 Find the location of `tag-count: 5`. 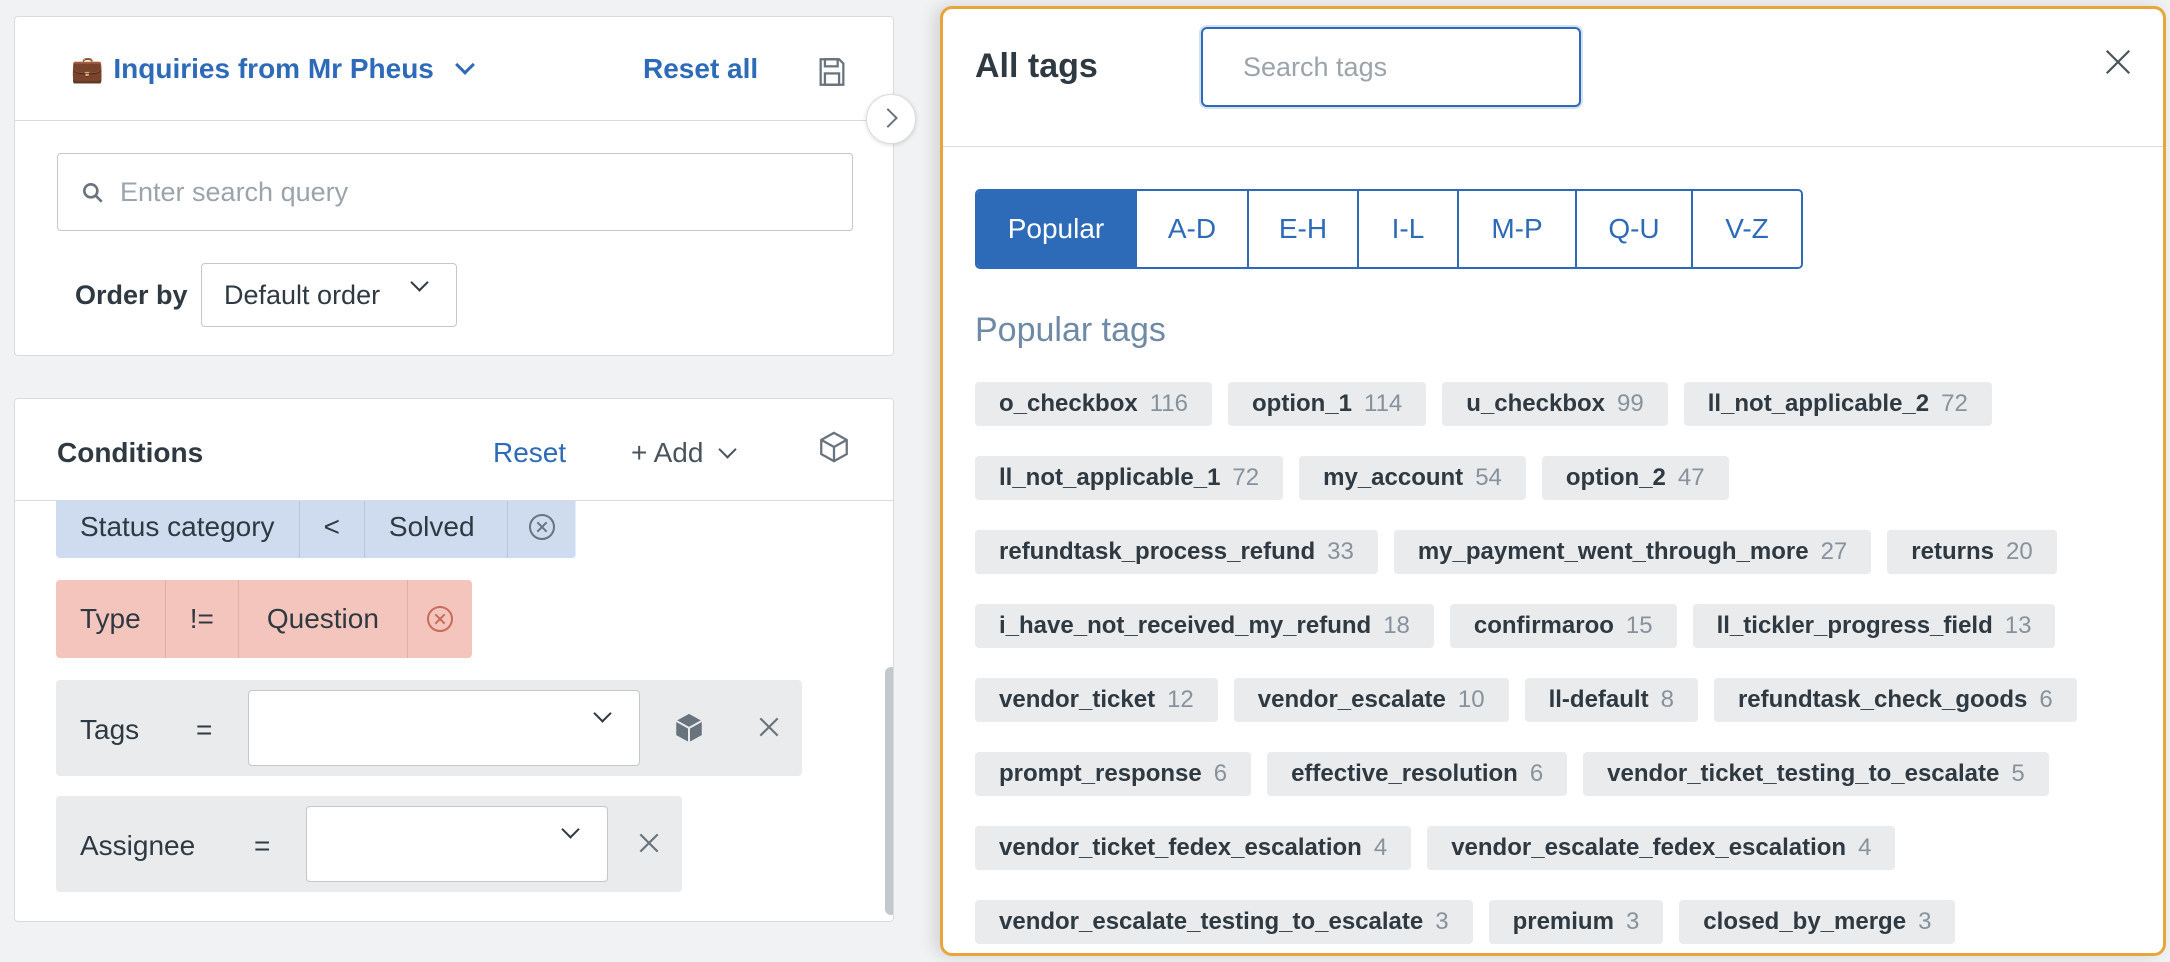

tag-count: 5 is located at coordinates (2018, 773).